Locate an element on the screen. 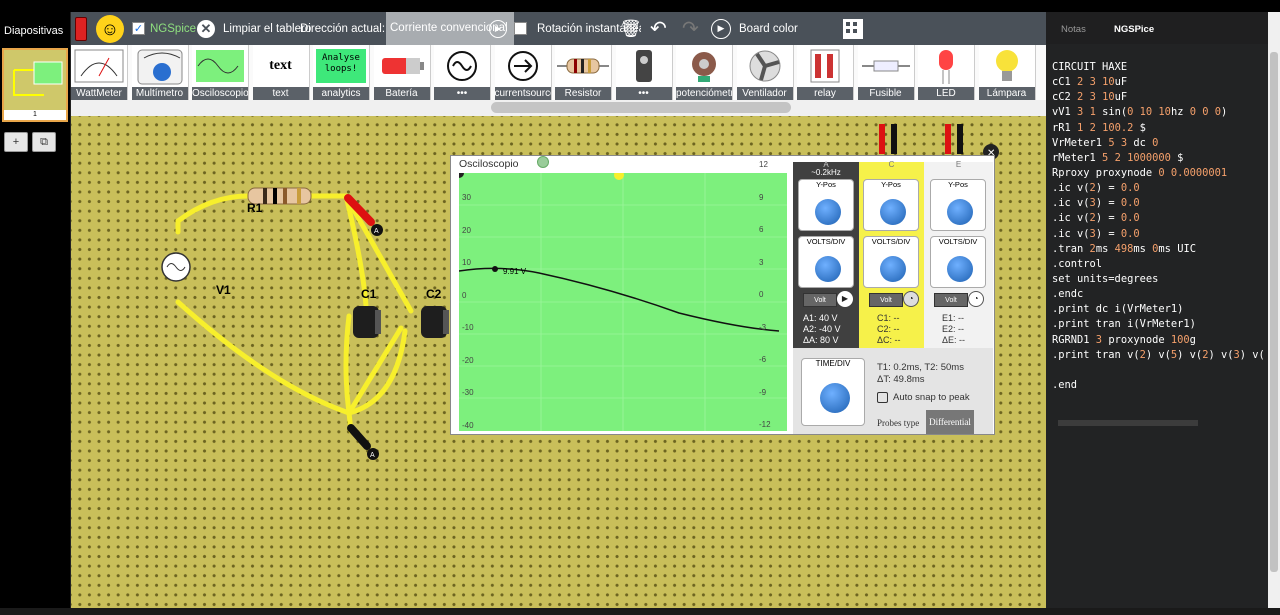  channel-a-voltsdiv: VOLTS/DIV is located at coordinates (826, 262).